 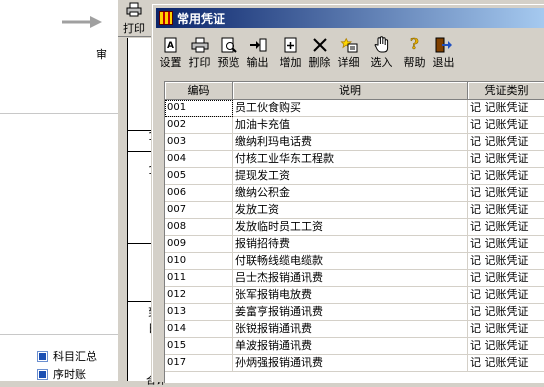 What do you see at coordinates (199, 108) in the screenshot?
I see `cell-code: 001` at bounding box center [199, 108].